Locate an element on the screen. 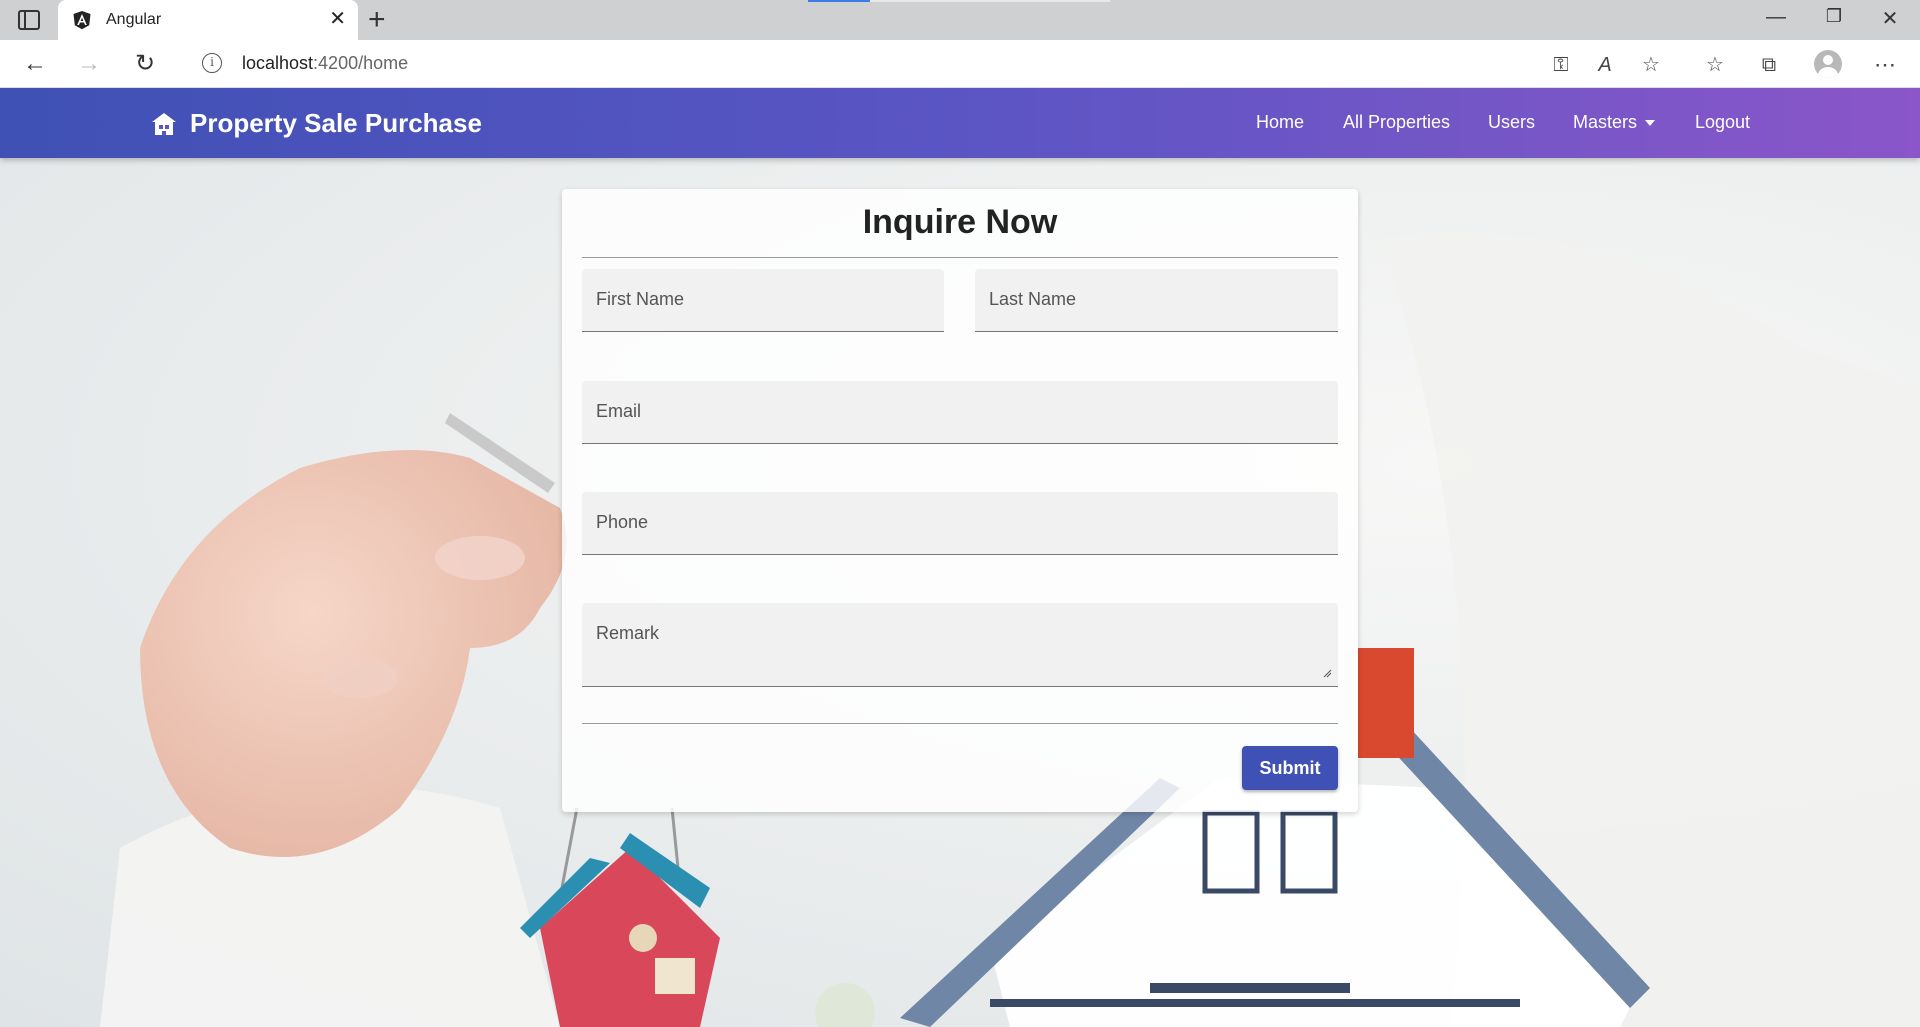 This screenshot has height=1027, width=1920. browser-tab: Angular ✕ is located at coordinates (208, 20).